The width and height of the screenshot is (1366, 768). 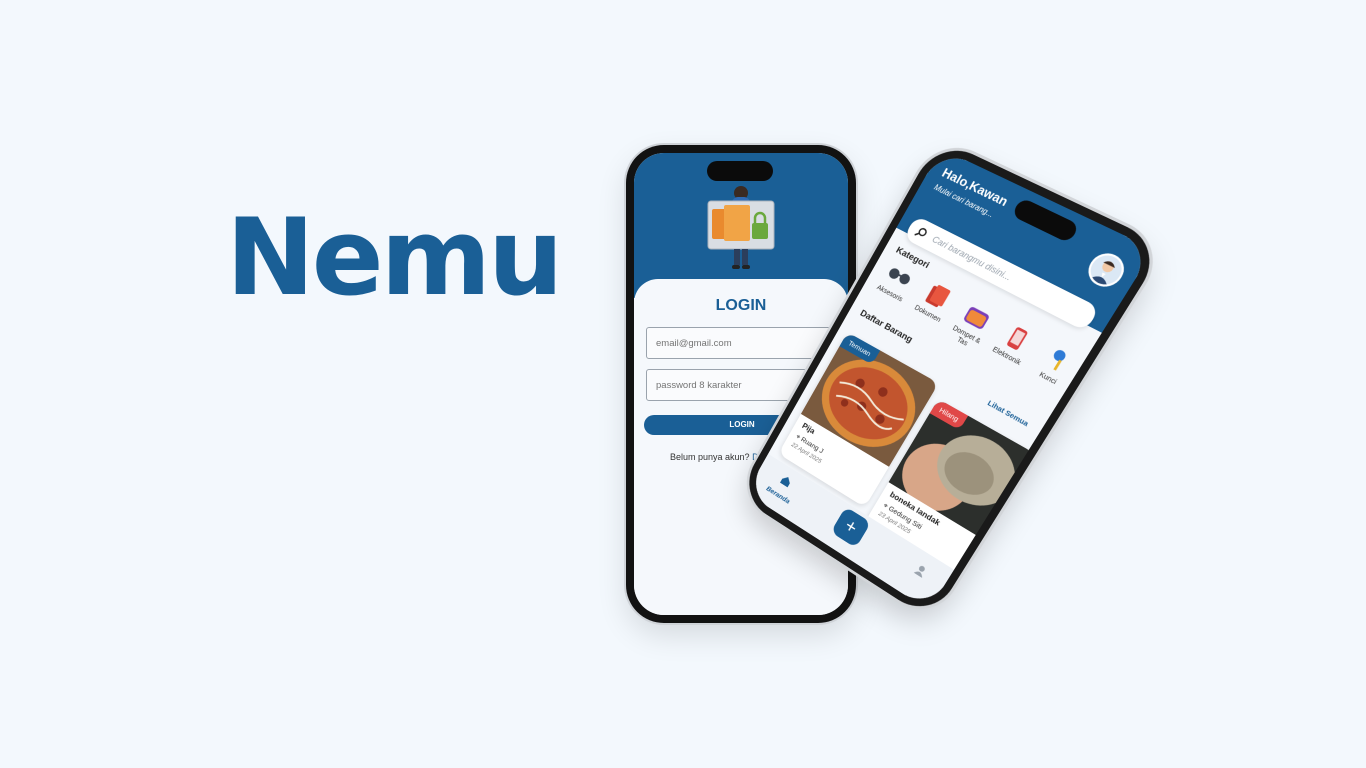 I want to click on see-all-link: Lihat Semua, so click(x=1008, y=413).